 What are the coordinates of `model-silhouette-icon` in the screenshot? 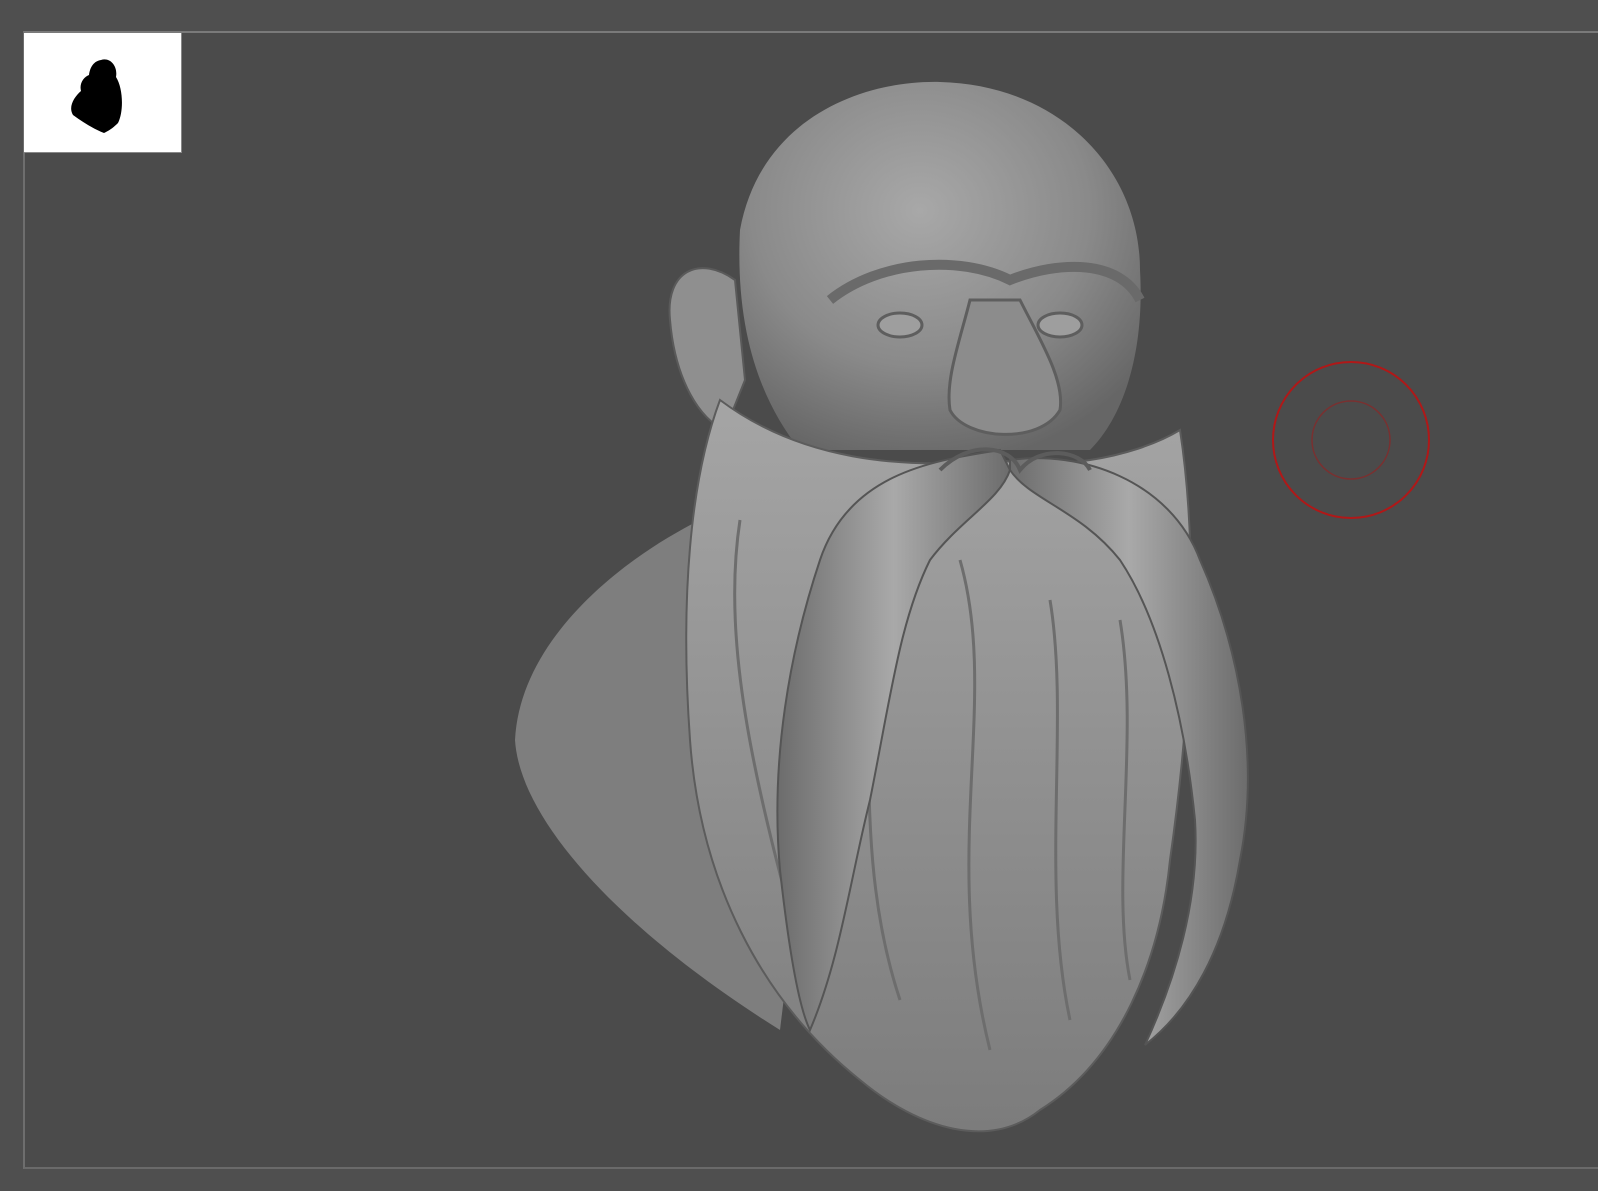 It's located at (96, 96).